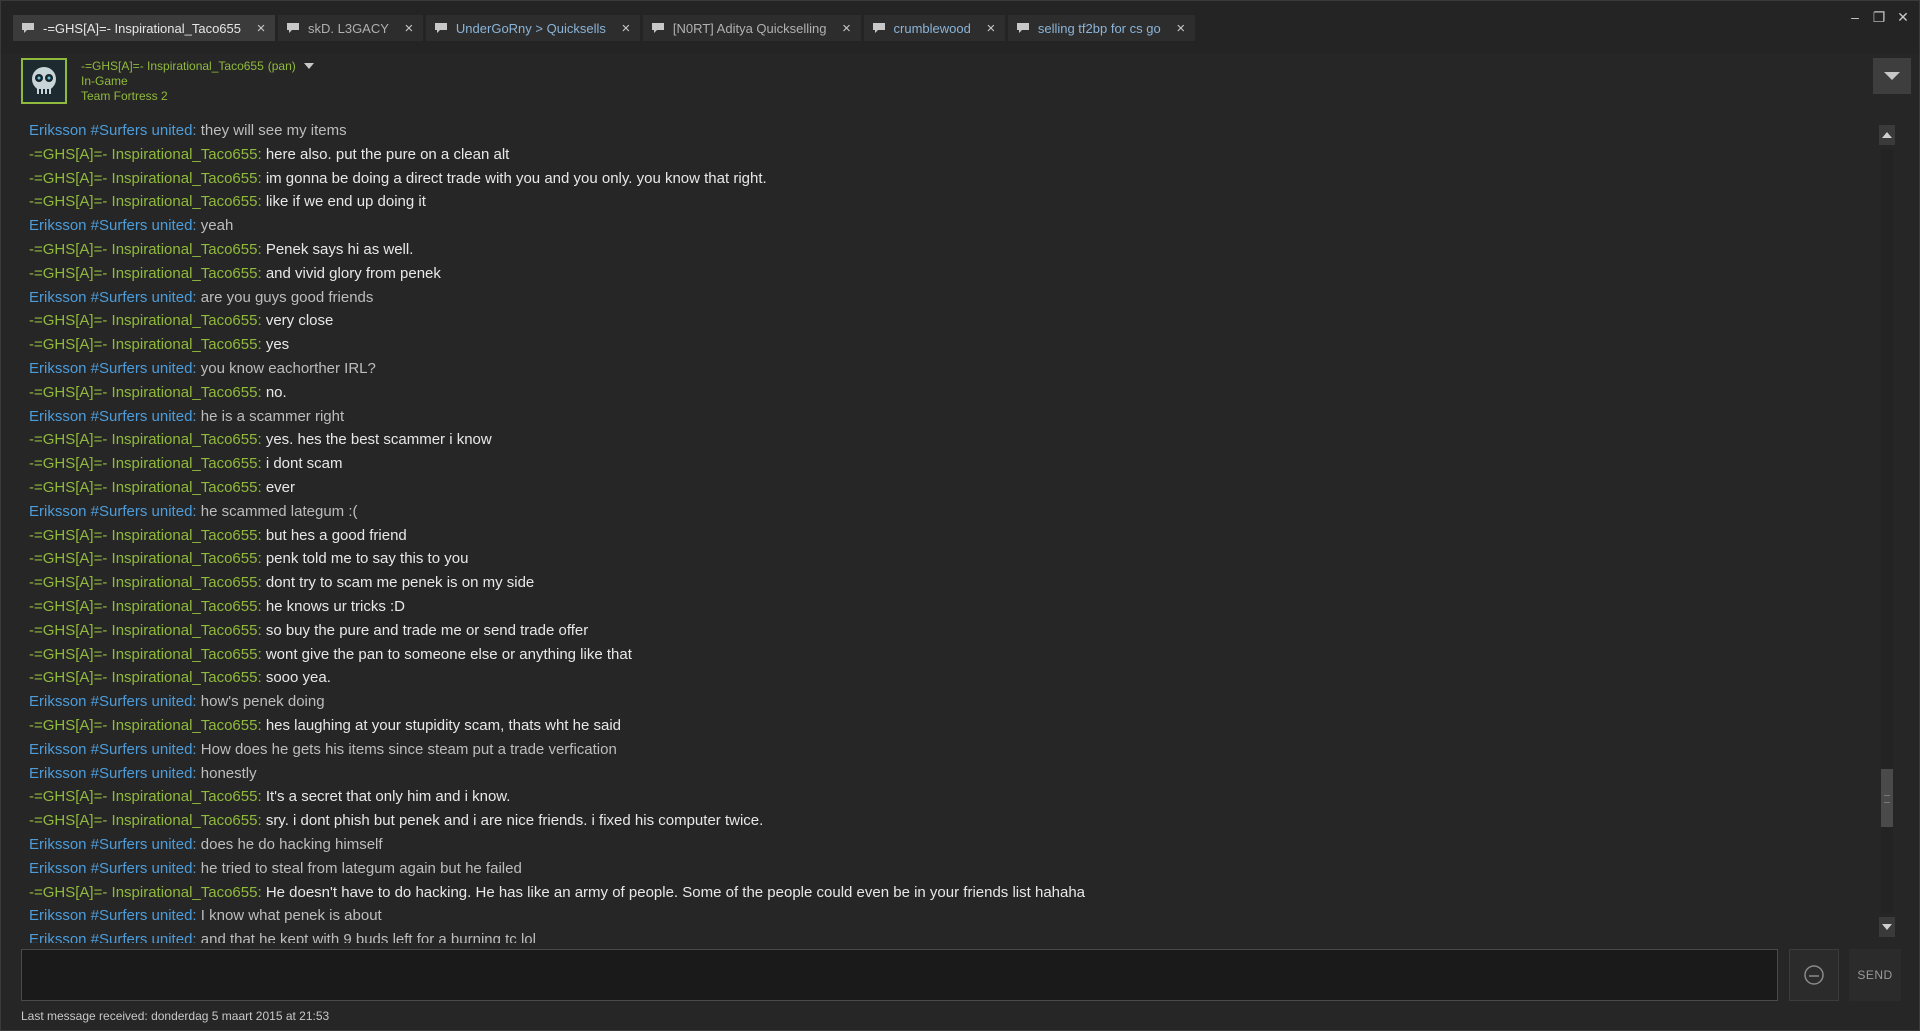  Describe the element at coordinates (1903, 17) in the screenshot. I see `close-window-button: ✕` at that location.